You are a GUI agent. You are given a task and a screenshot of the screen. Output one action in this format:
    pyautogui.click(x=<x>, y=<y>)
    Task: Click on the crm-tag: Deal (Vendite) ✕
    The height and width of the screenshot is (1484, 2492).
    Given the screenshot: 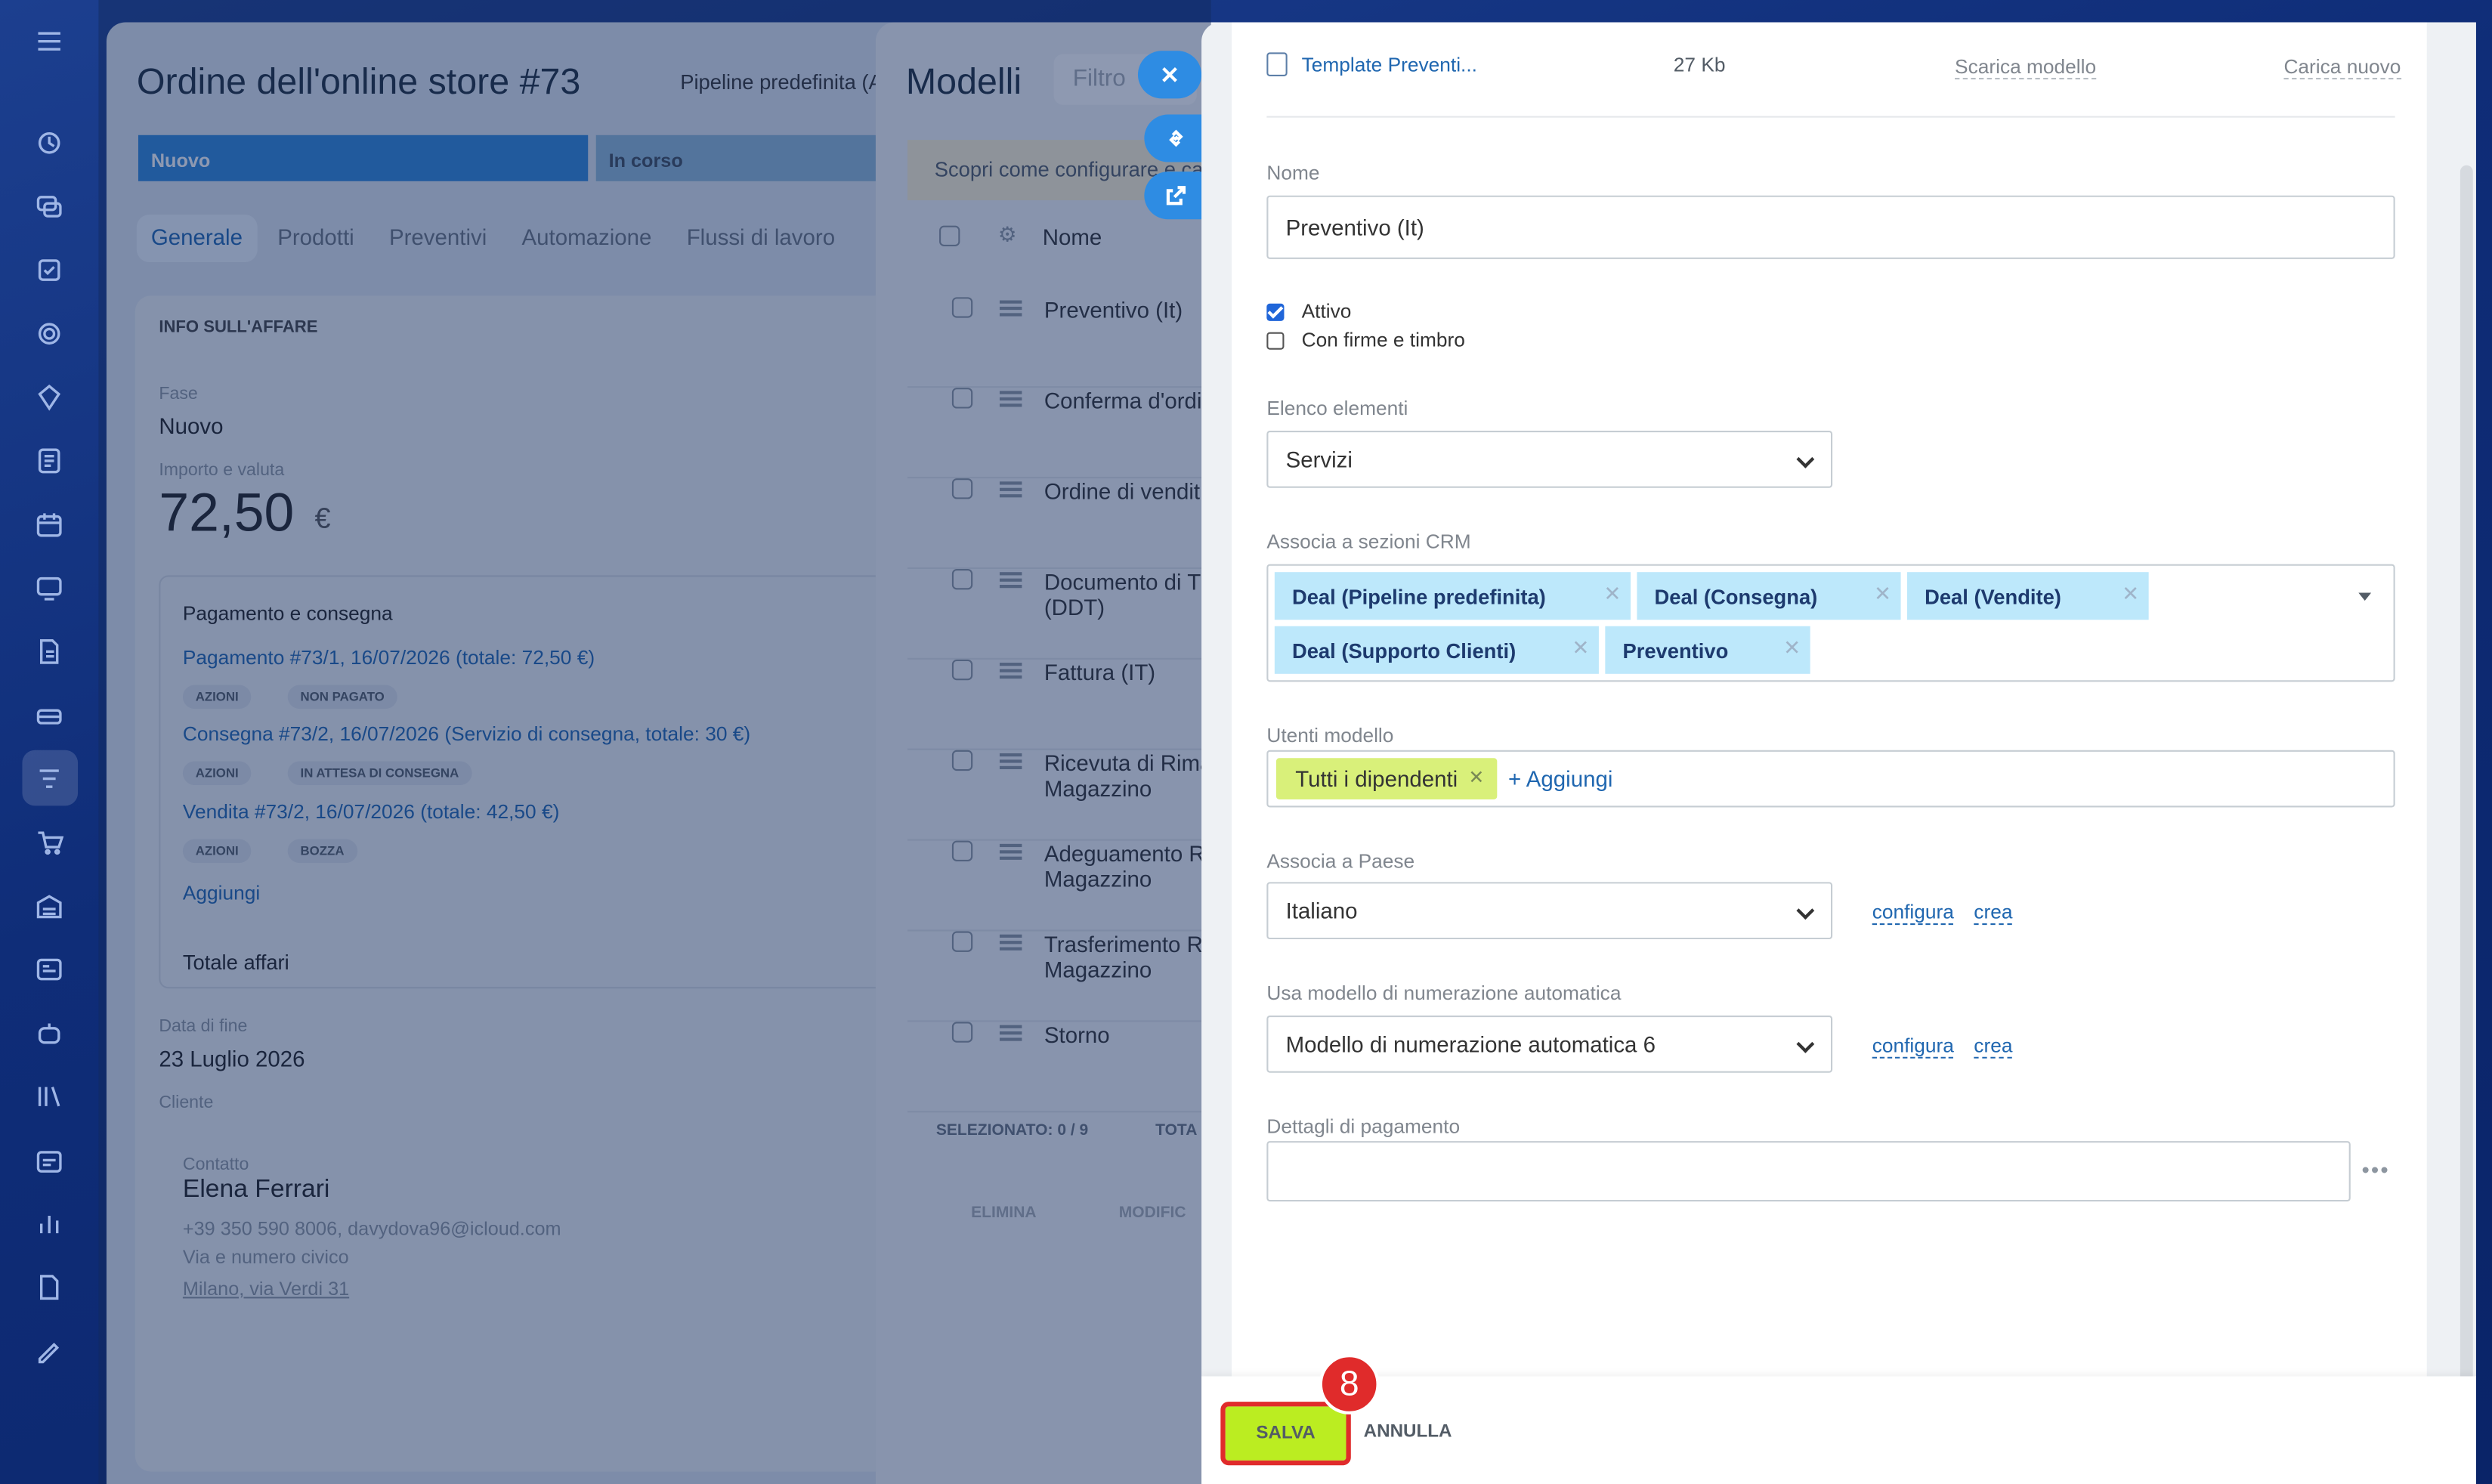 What is the action you would take?
    pyautogui.click(x=2027, y=596)
    